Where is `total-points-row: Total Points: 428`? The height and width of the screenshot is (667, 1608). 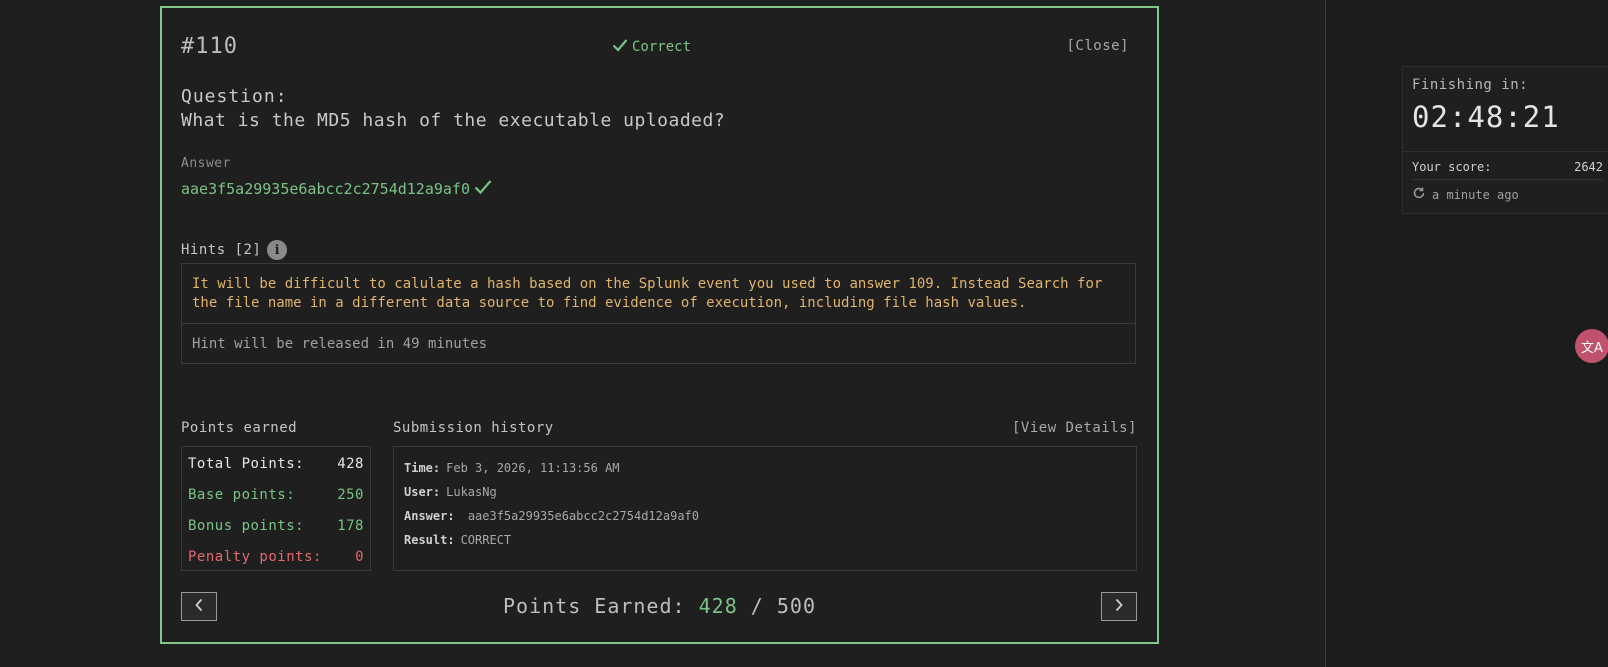
total-points-row: Total Points: 428 is located at coordinates (276, 465).